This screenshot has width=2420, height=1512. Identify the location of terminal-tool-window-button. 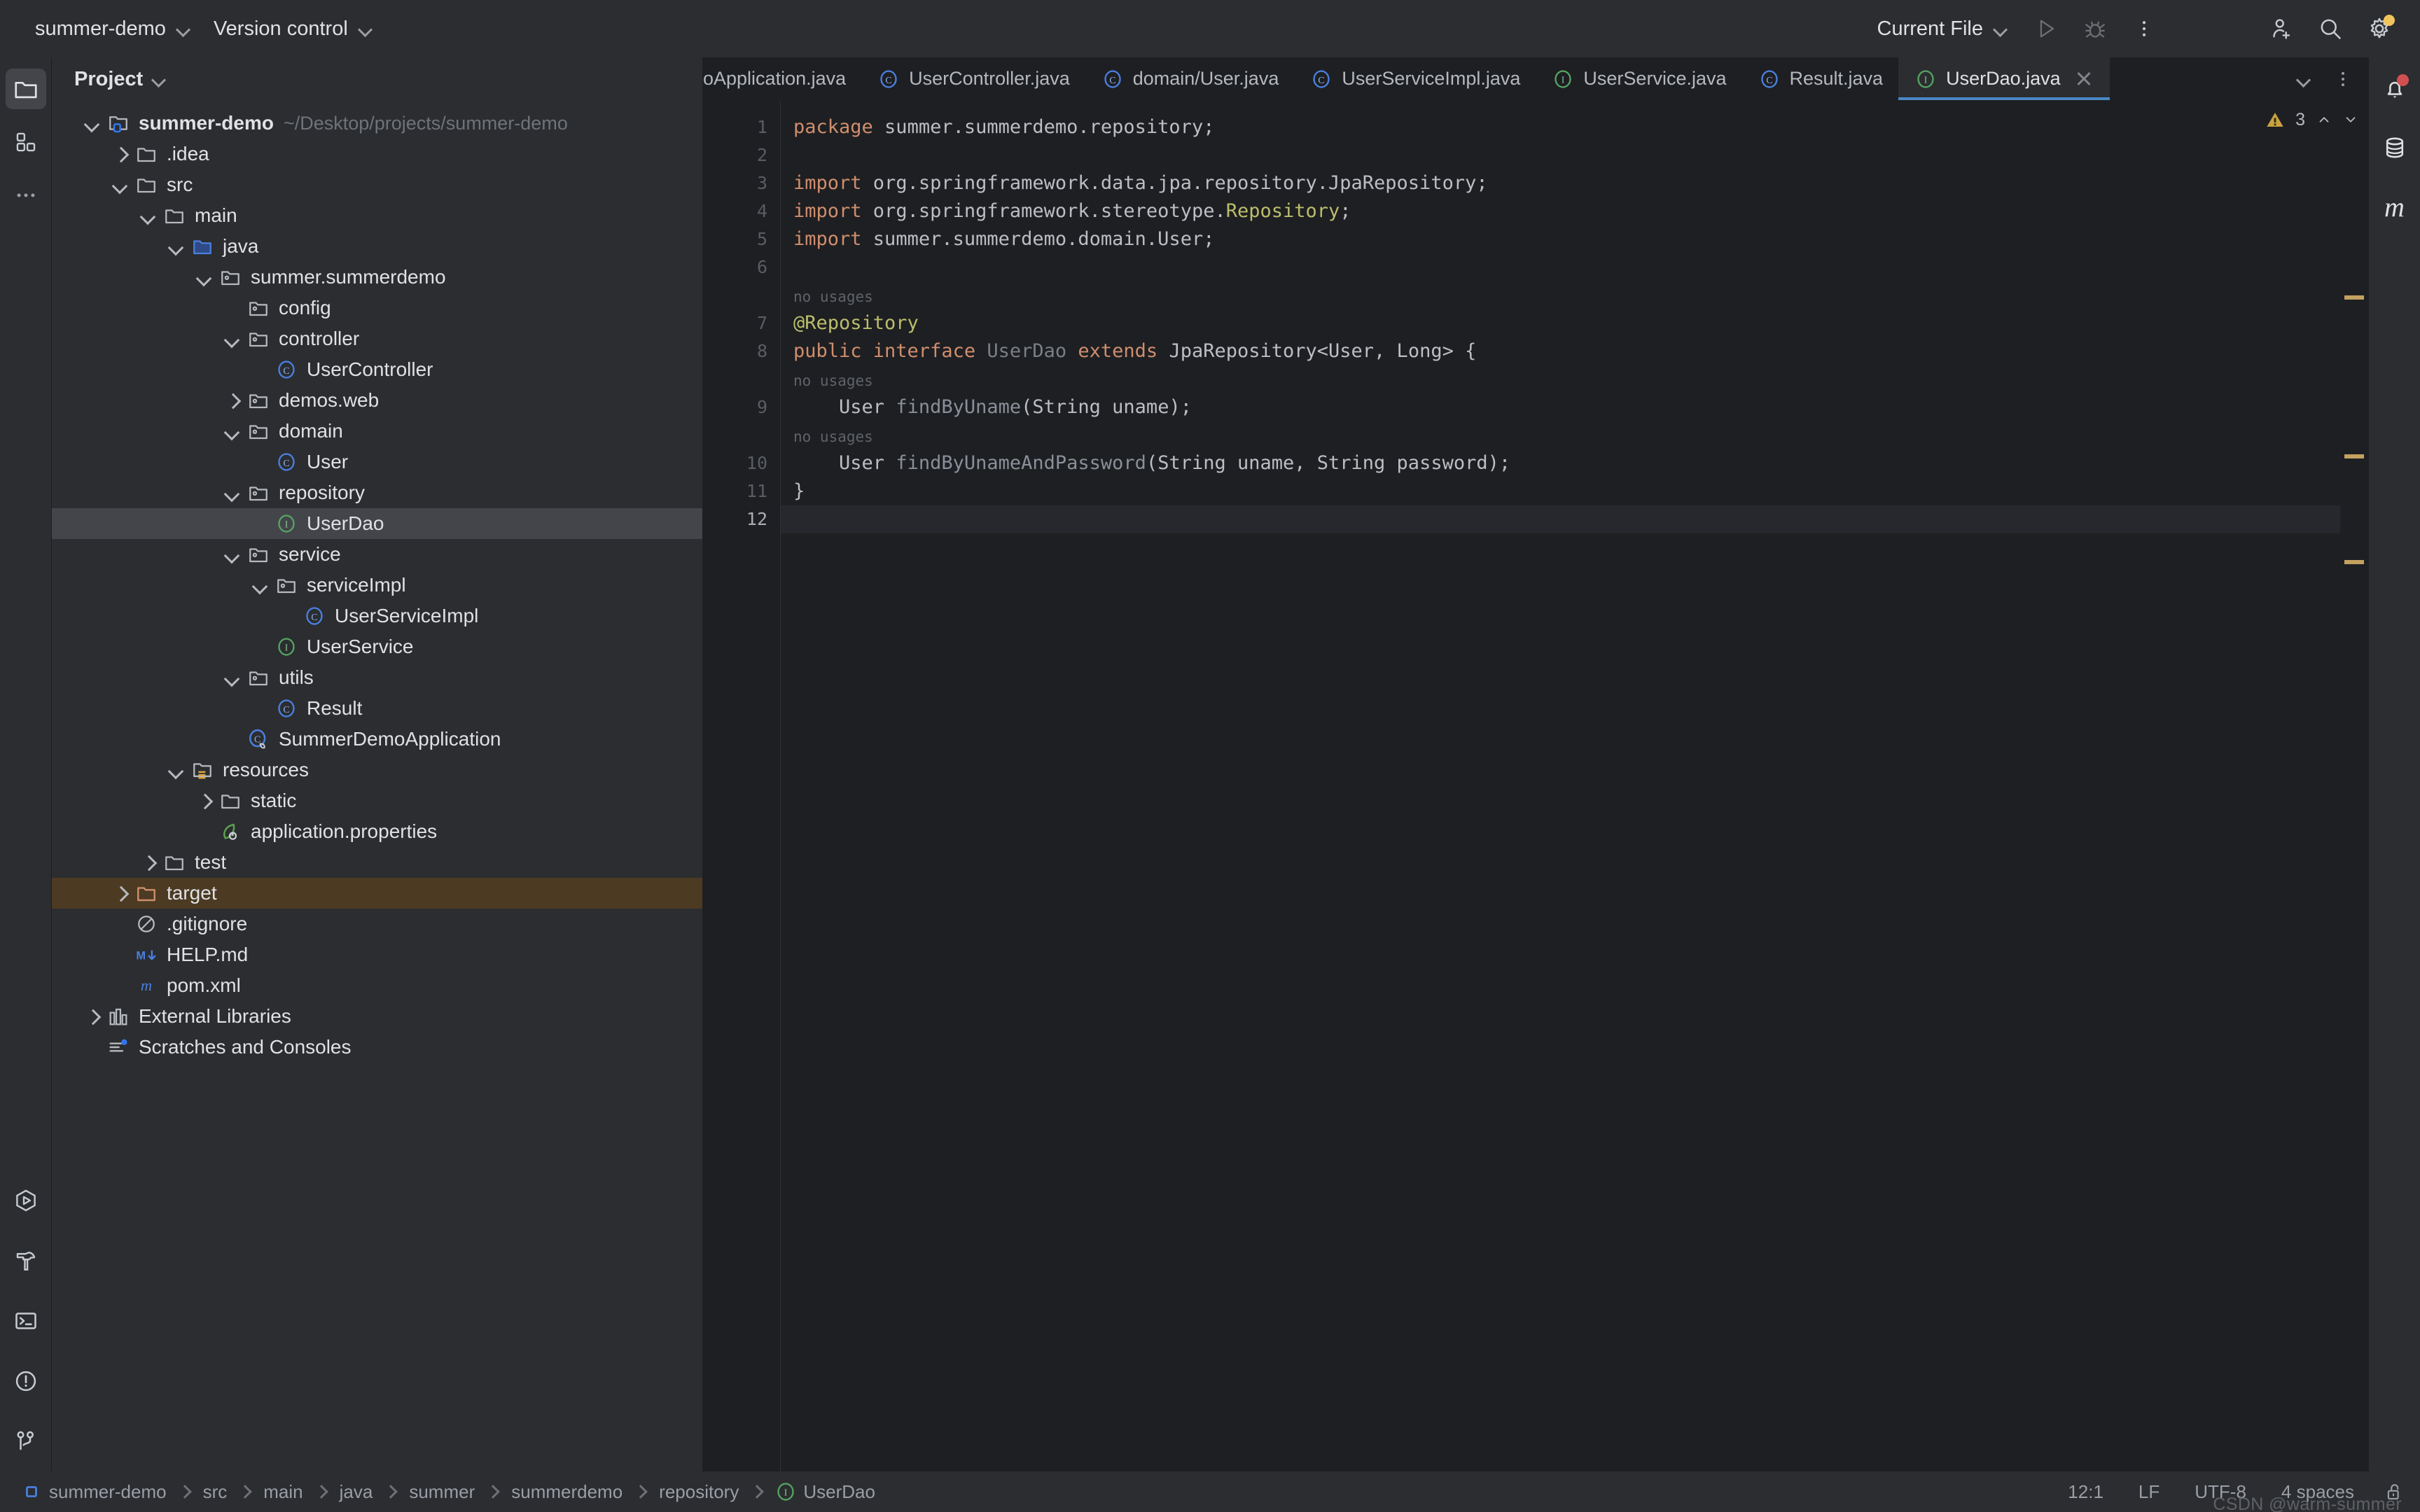
(26, 1321).